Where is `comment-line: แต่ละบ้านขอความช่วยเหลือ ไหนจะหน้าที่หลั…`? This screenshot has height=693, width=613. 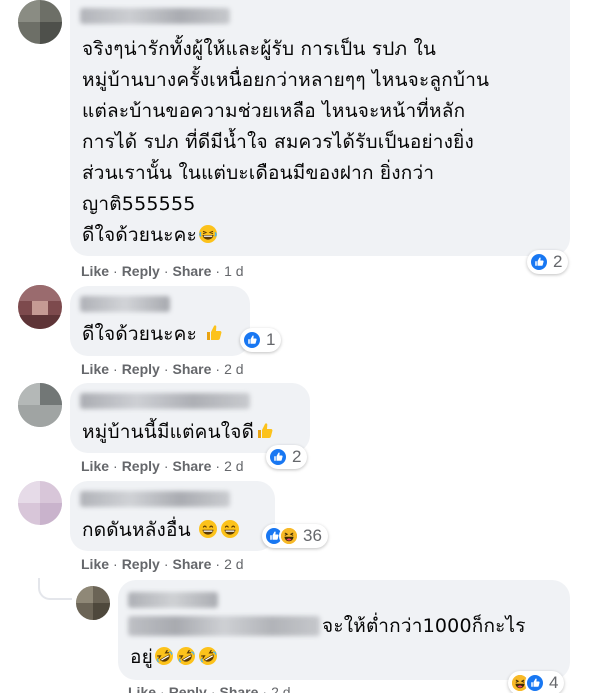
comment-line: แต่ละบ้านขอความช่วยเหลือ ไหนจะหน้าที่หลั… is located at coordinates (274, 111).